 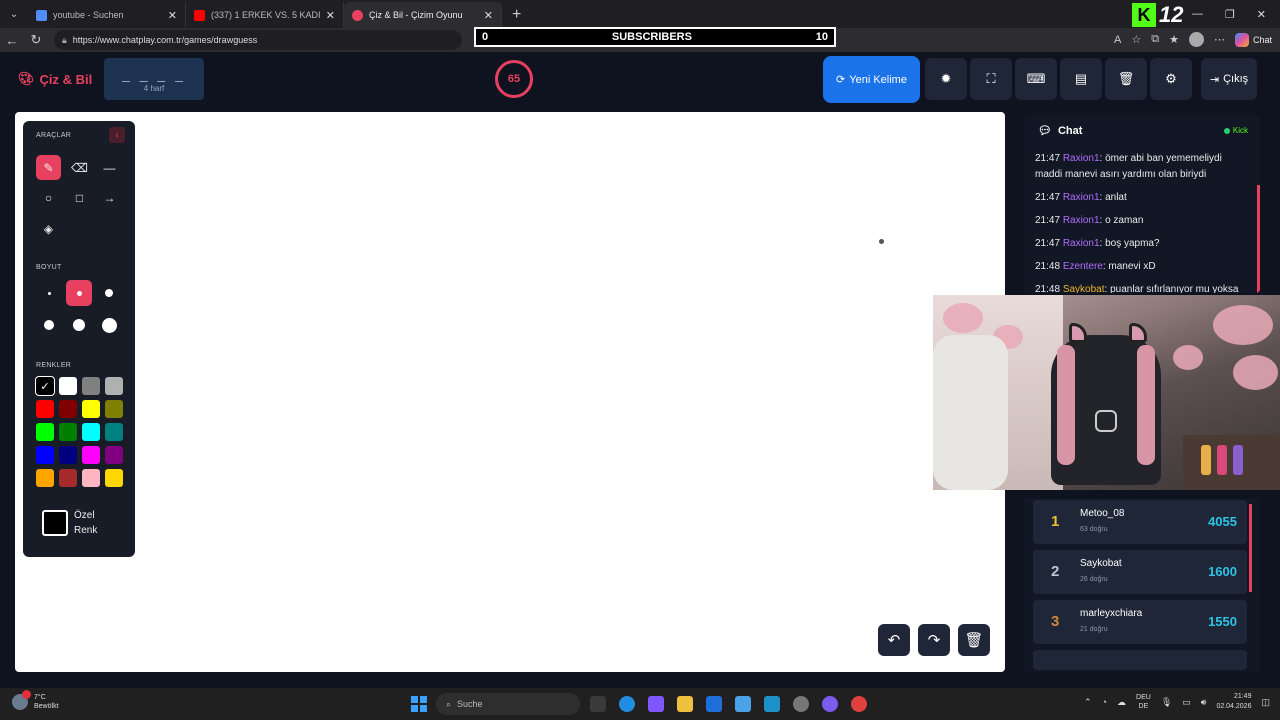 What do you see at coordinates (1230, 14) in the screenshot?
I see `restore-icon: ❐` at bounding box center [1230, 14].